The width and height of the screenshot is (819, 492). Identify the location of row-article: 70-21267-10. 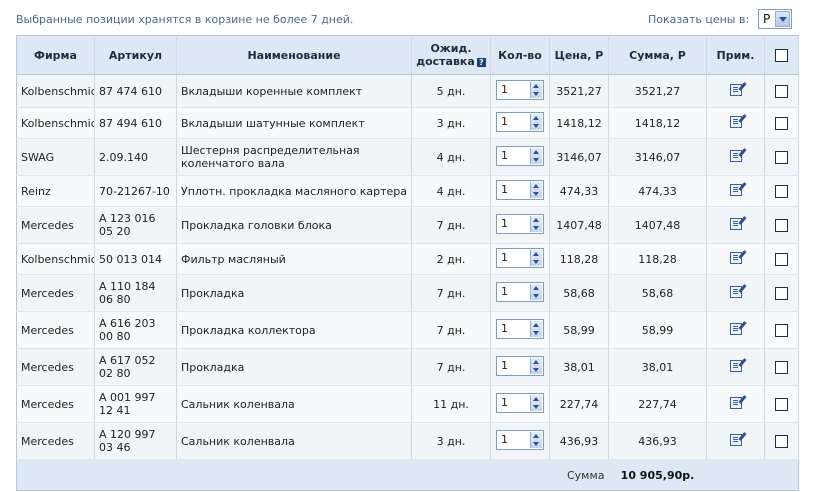
(135, 191).